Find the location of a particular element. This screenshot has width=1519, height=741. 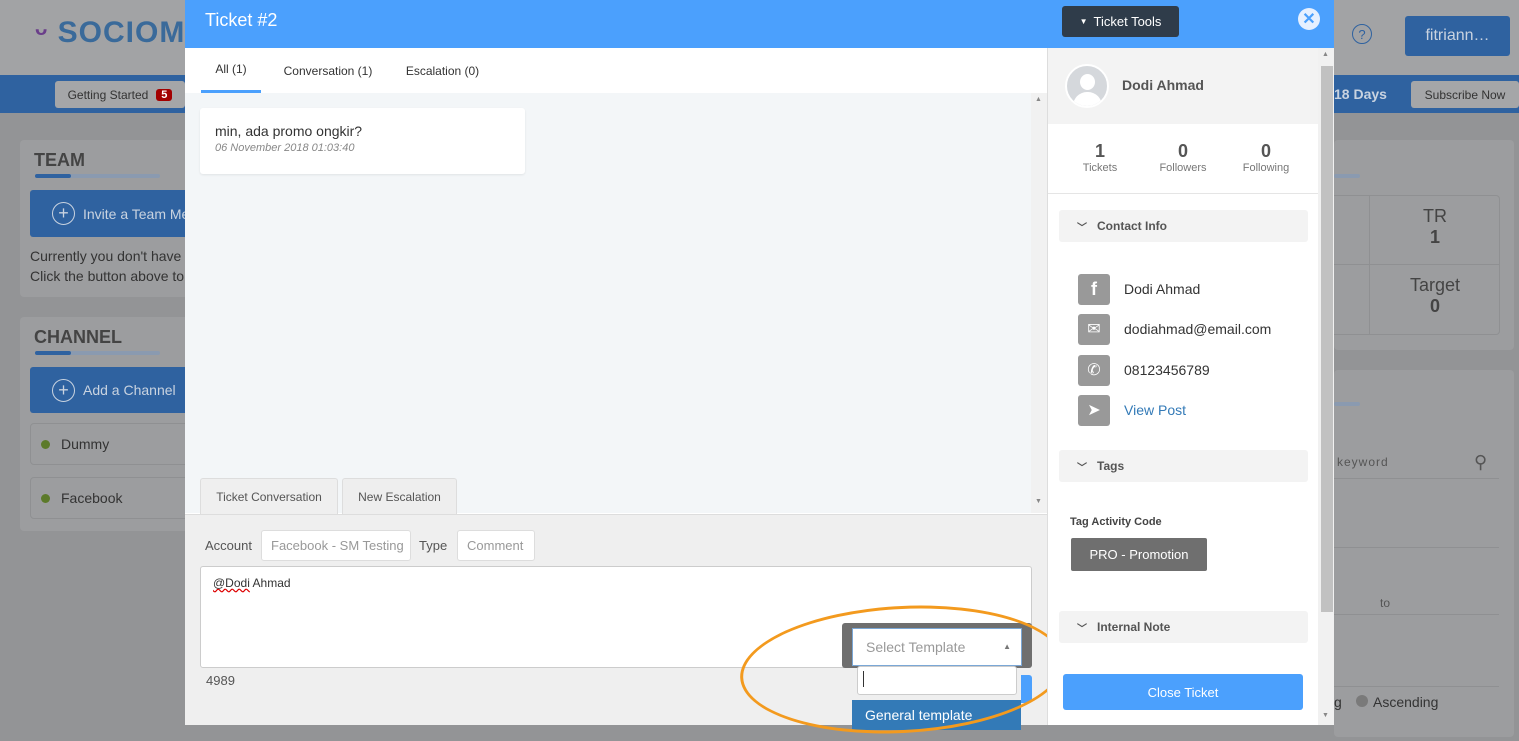

channel-panel: CHANNEL + Add a Channel Dummy Facebook is located at coordinates (105, 424).